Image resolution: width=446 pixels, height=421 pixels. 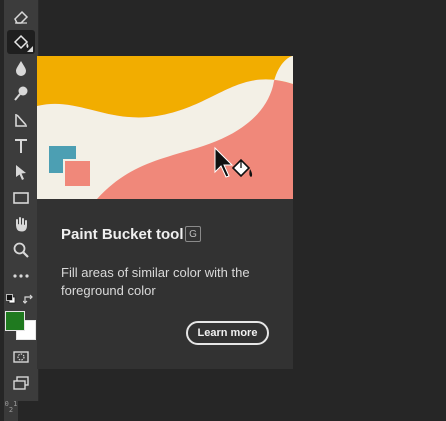 I want to click on default-colors-icon, so click(x=11, y=299).